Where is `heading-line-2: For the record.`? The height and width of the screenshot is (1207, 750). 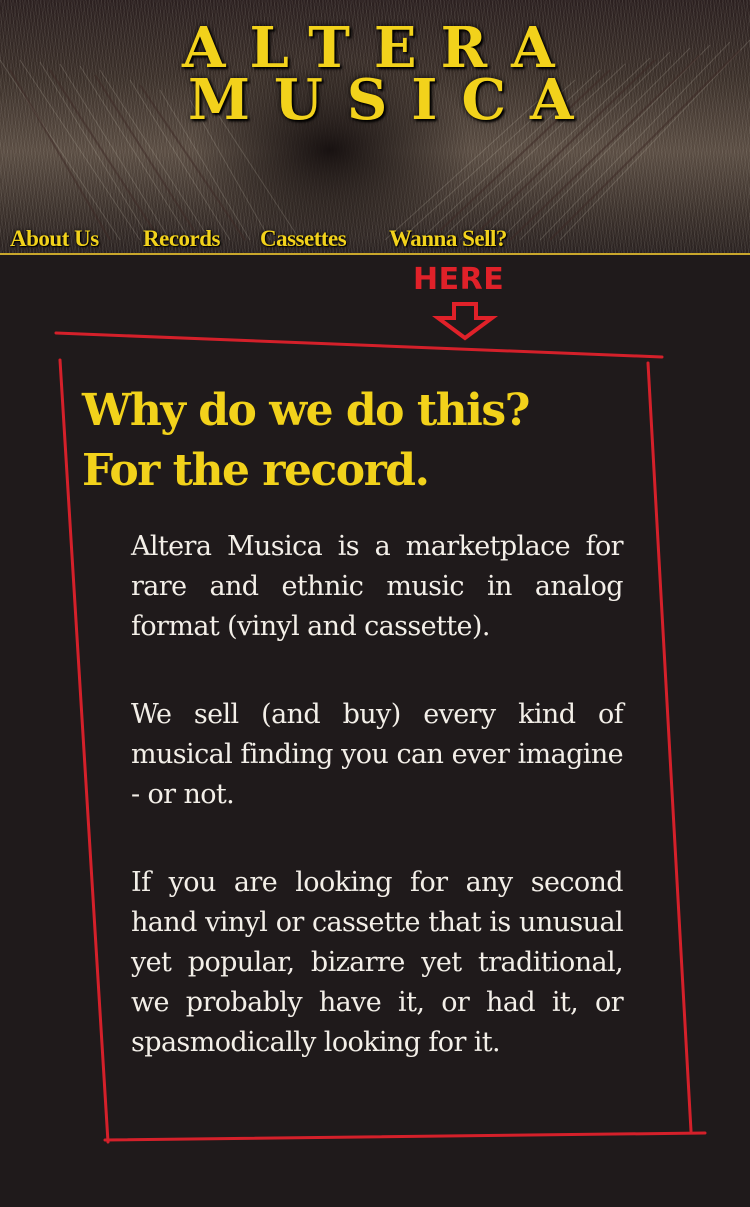 heading-line-2: For the record. is located at coordinates (256, 470).